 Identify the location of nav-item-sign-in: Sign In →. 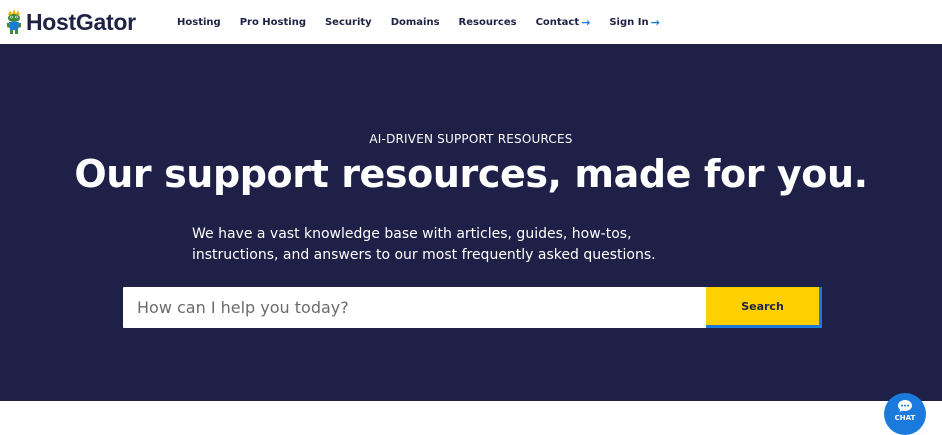
(634, 22).